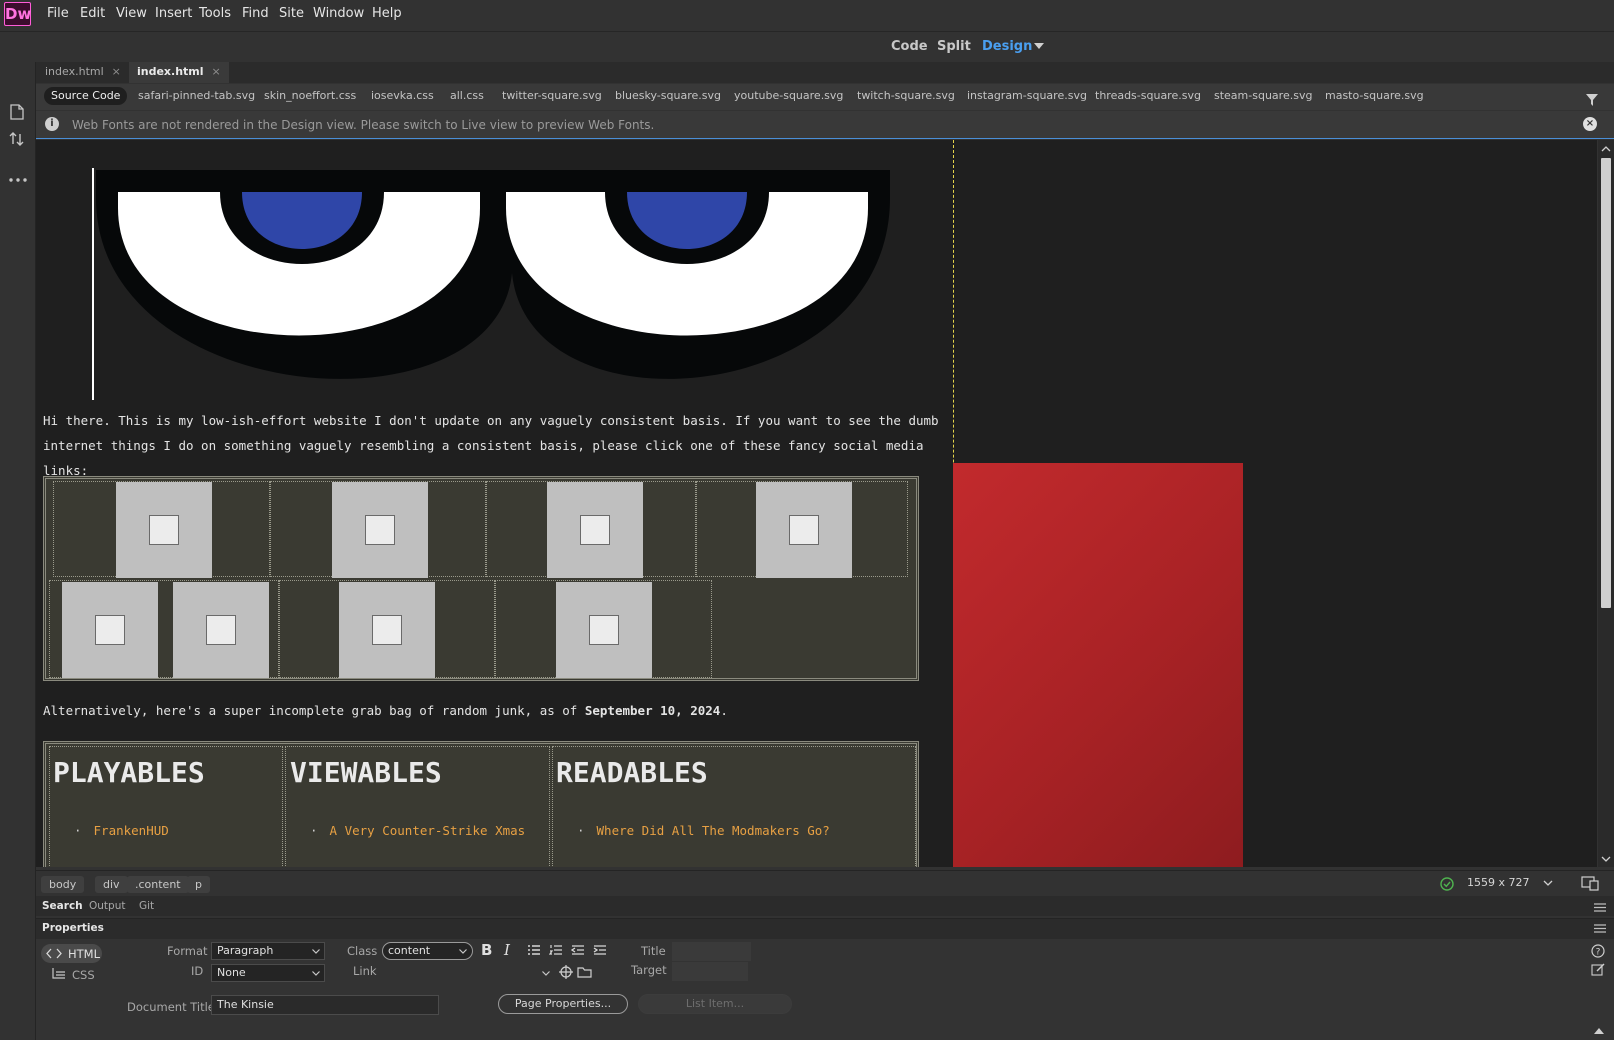 The width and height of the screenshot is (1614, 1040). I want to click on threads-image, so click(221, 630).